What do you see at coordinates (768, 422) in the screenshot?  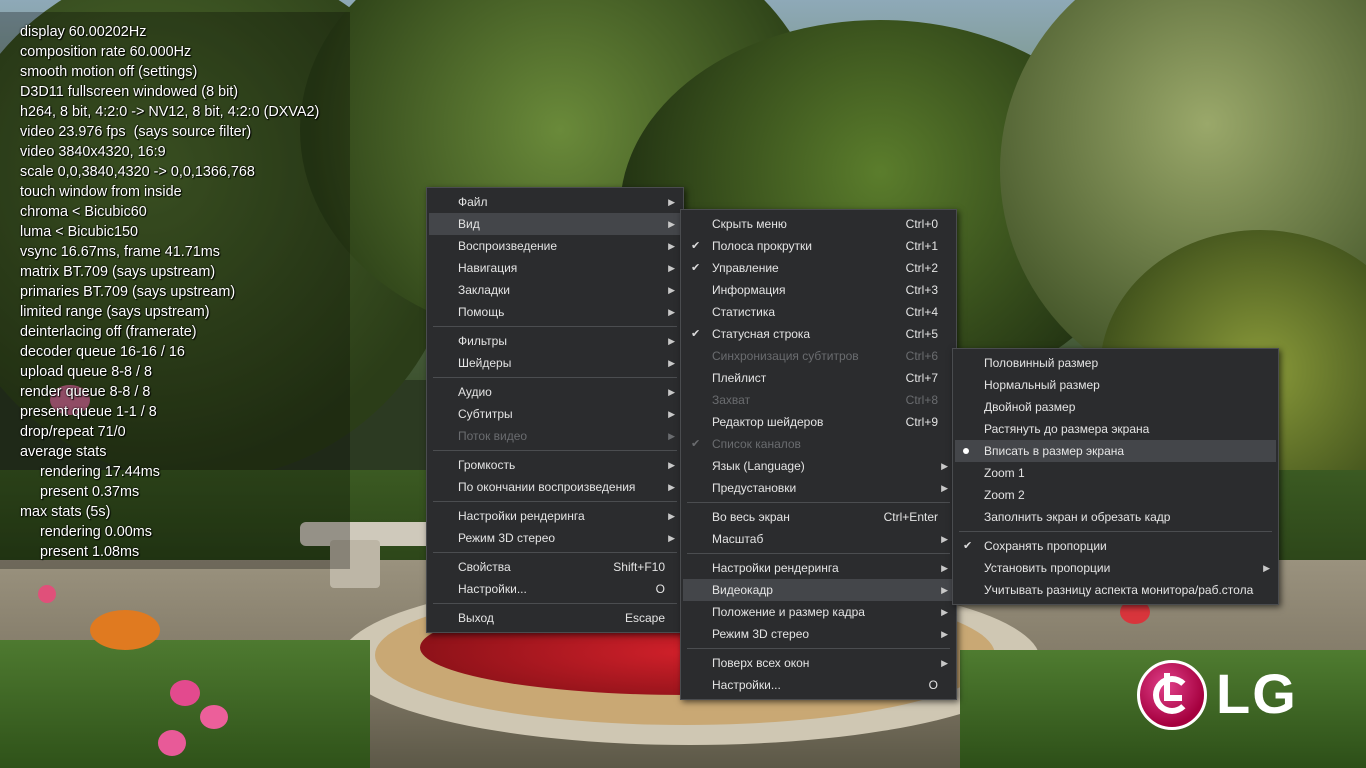 I see `menu-item-label: Редактор шейдеров` at bounding box center [768, 422].